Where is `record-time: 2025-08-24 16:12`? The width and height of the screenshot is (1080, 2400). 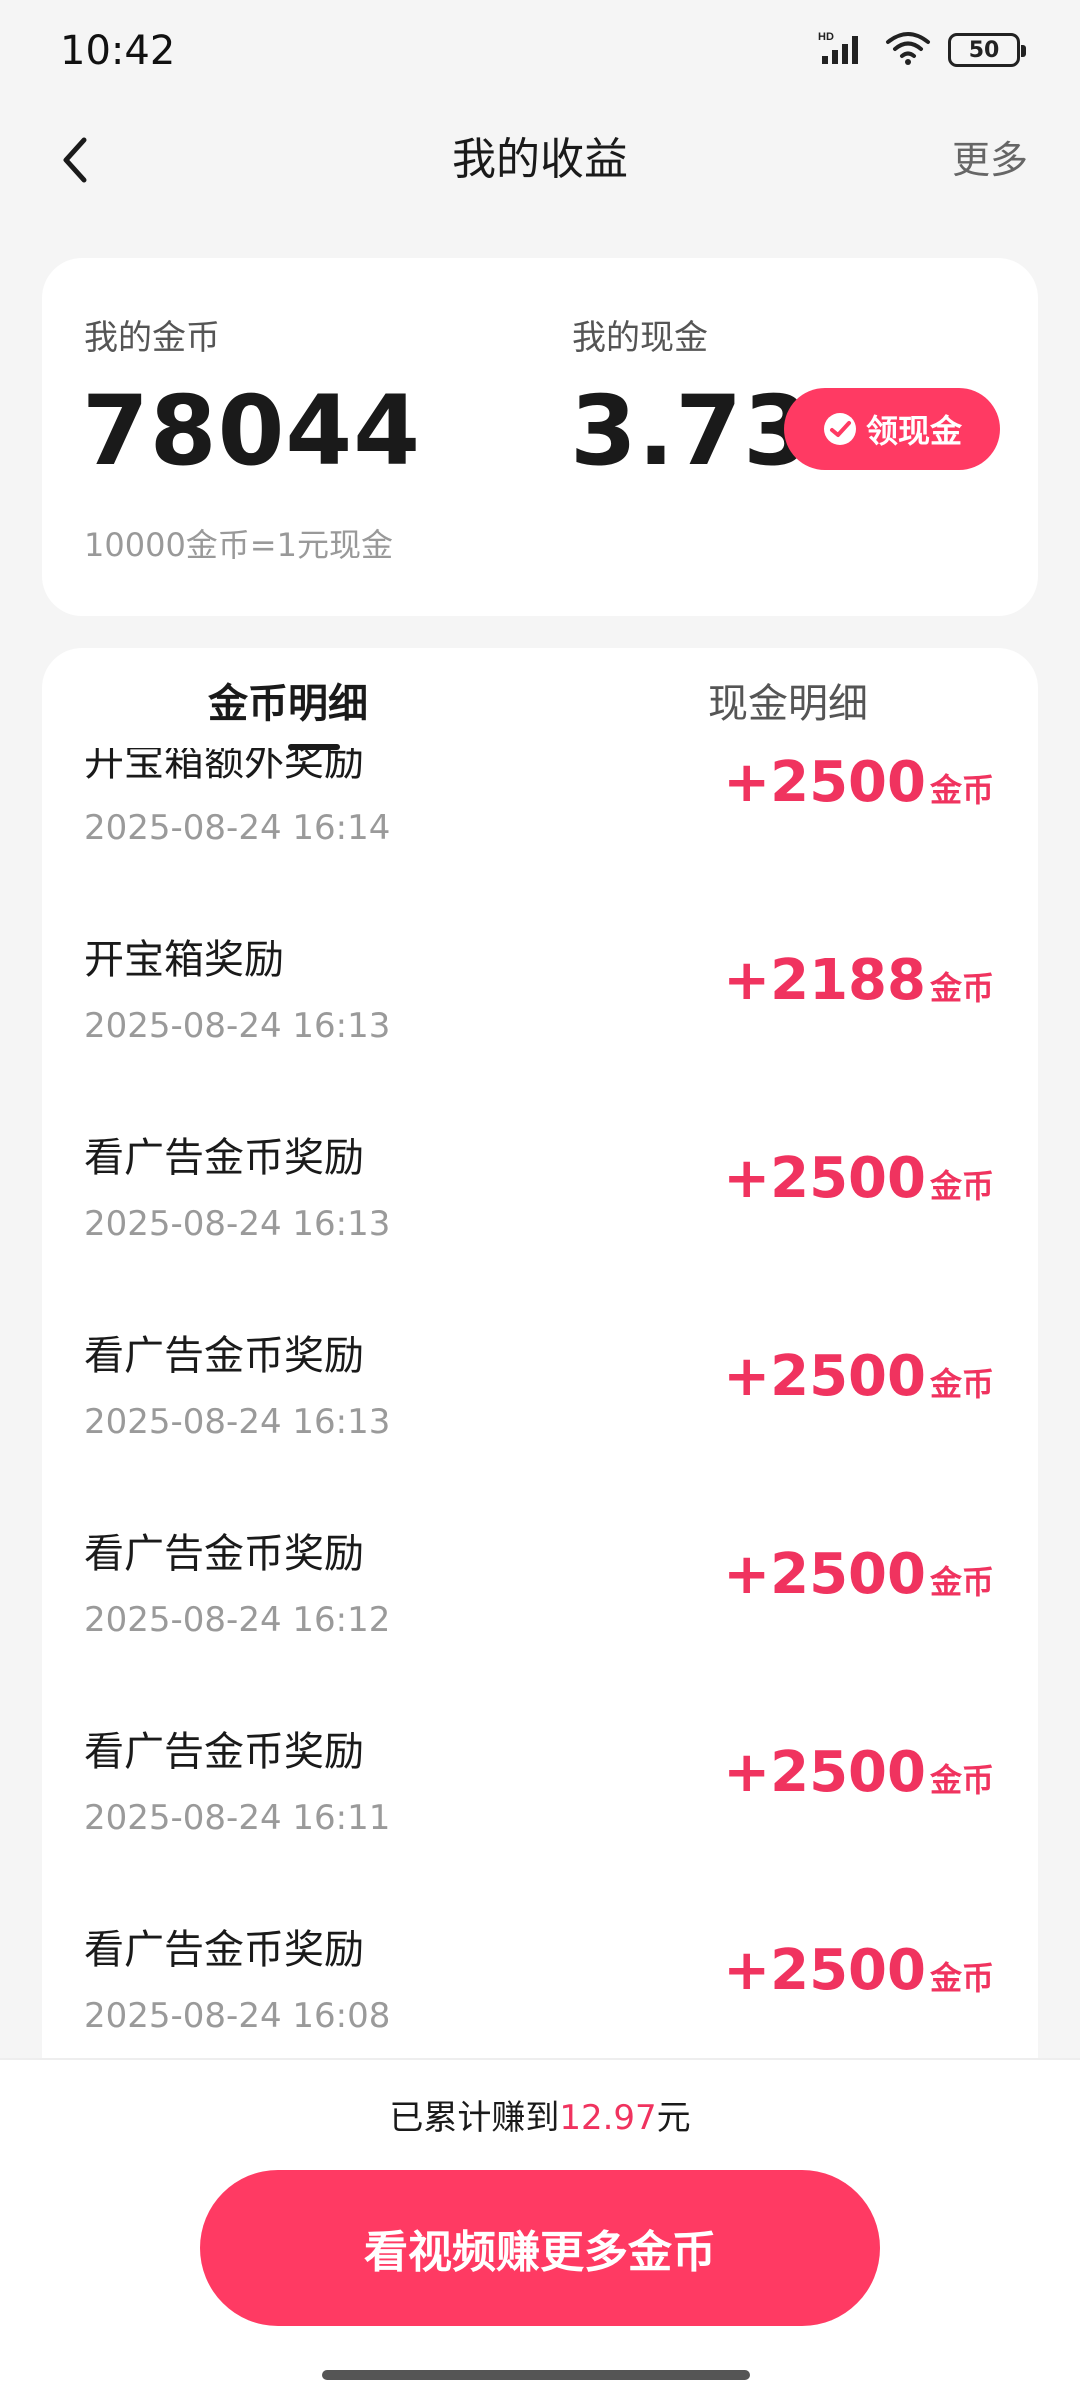 record-time: 2025-08-24 16:12 is located at coordinates (237, 1620).